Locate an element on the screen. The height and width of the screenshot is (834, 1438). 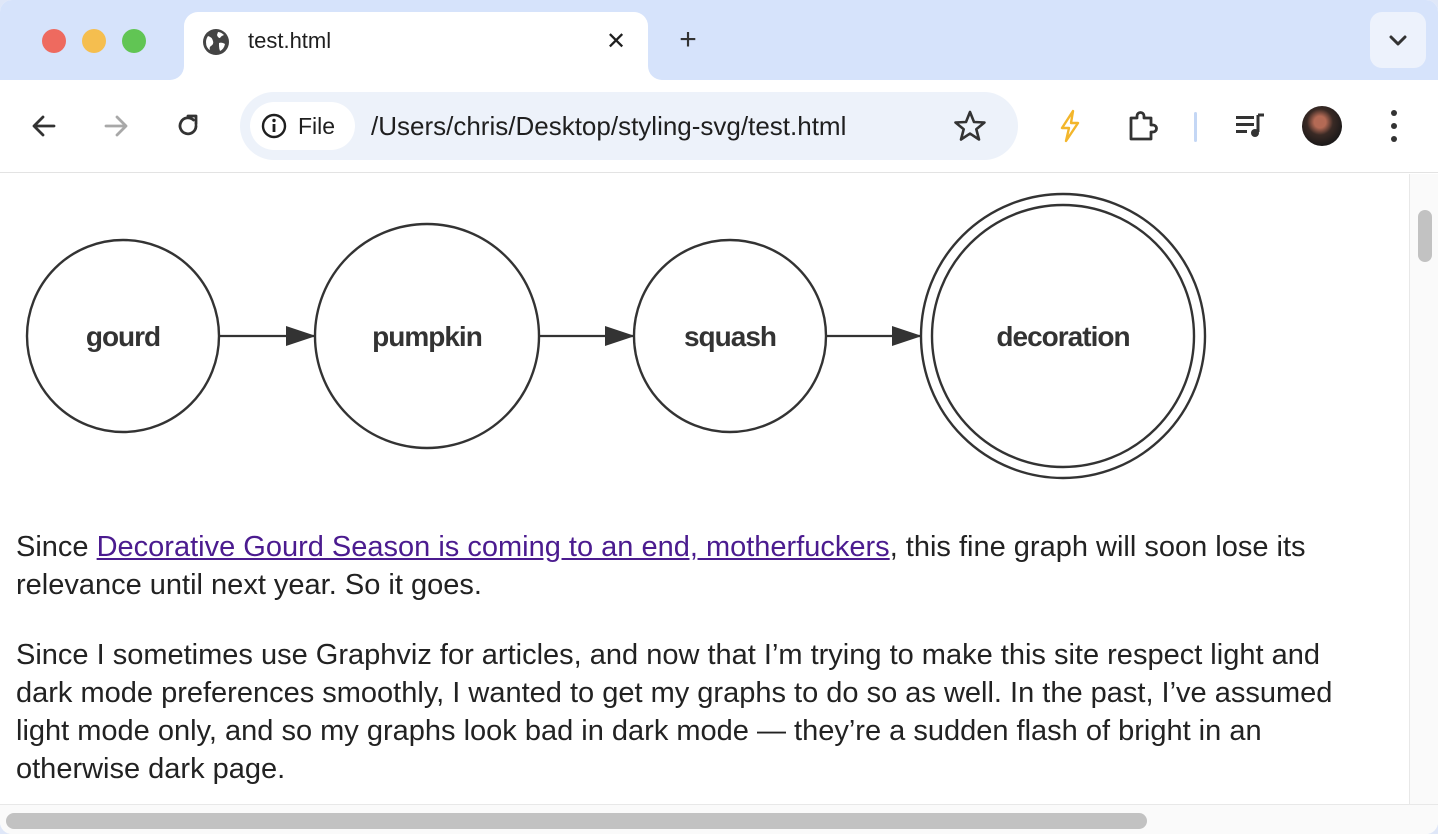
tab-strip: test.html ✕ + is located at coordinates (719, 40).